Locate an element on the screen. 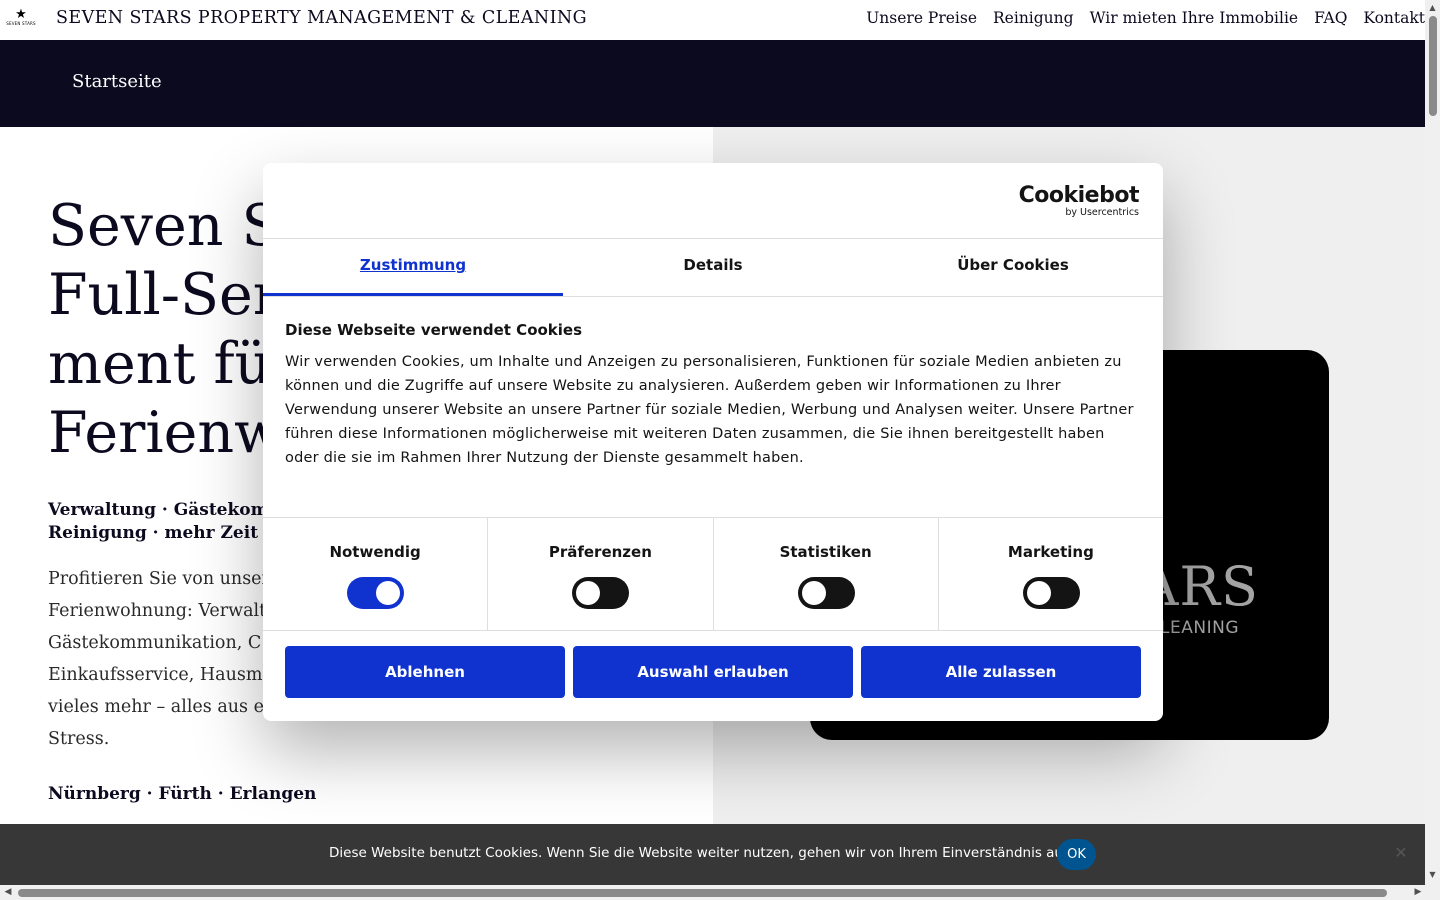  card-logo-subtext: LEANING is located at coordinates (1199, 628).